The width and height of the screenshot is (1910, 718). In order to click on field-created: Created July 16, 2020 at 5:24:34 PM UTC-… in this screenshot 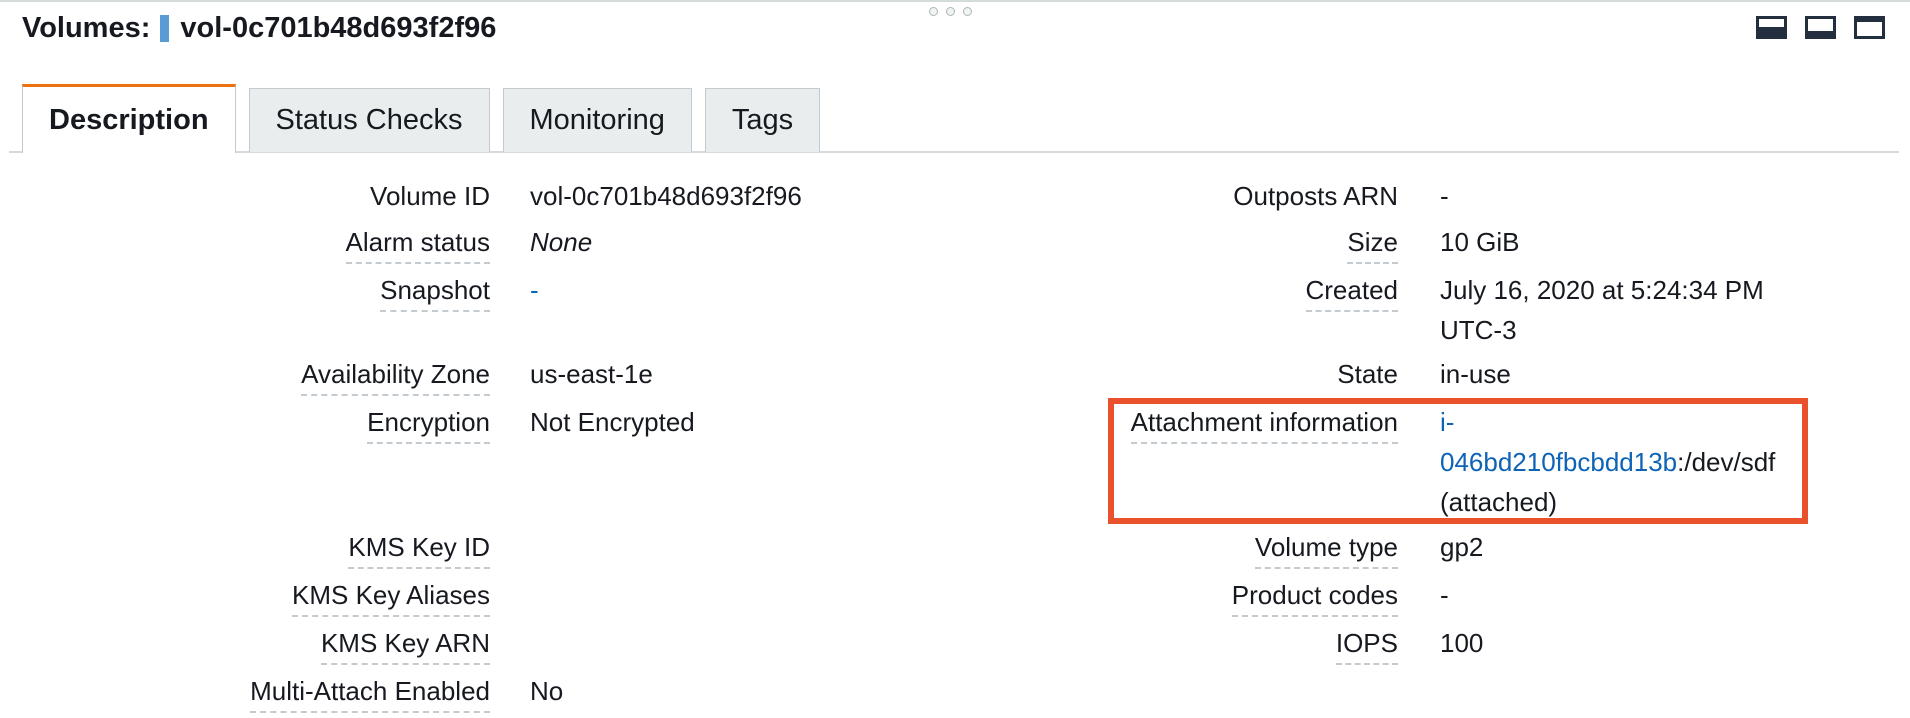, I will do `click(905, 310)`.